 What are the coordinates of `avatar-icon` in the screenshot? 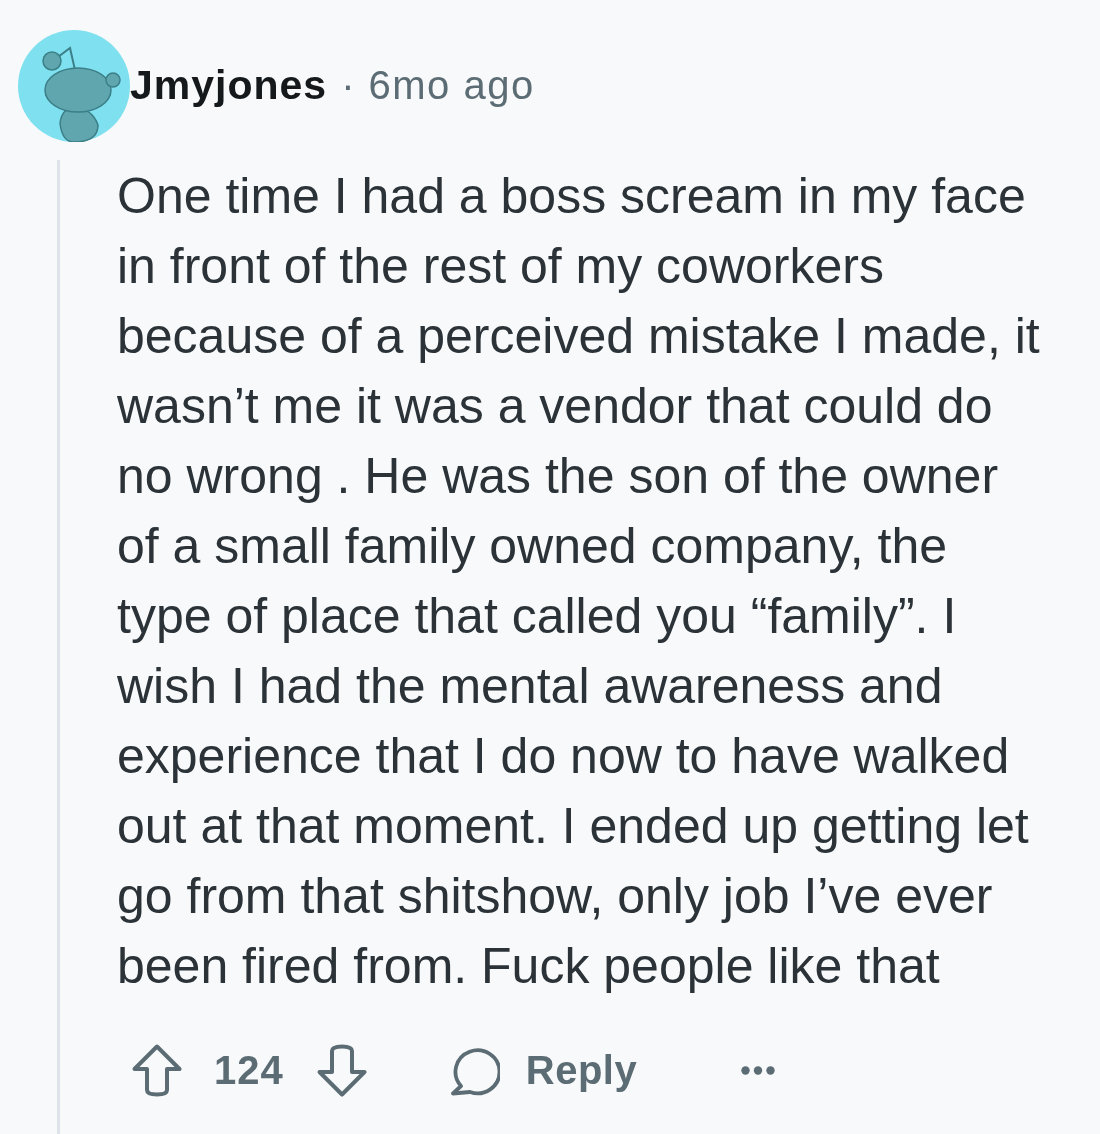 It's located at (74, 86).